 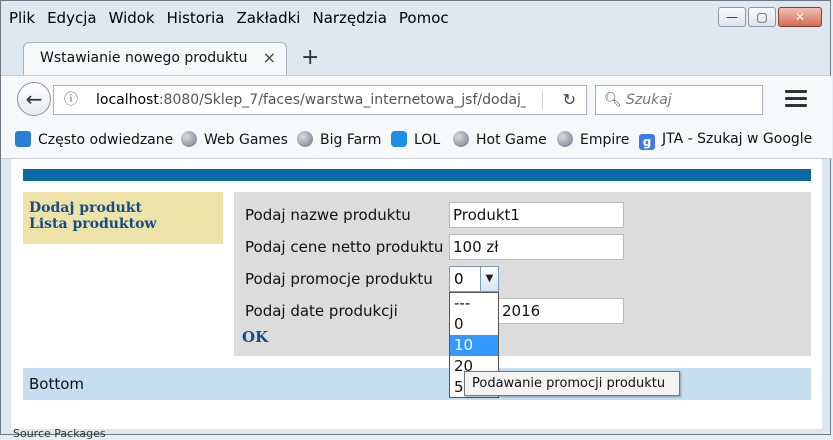 I want to click on bookmark-web-games: Web Games, so click(x=234, y=139).